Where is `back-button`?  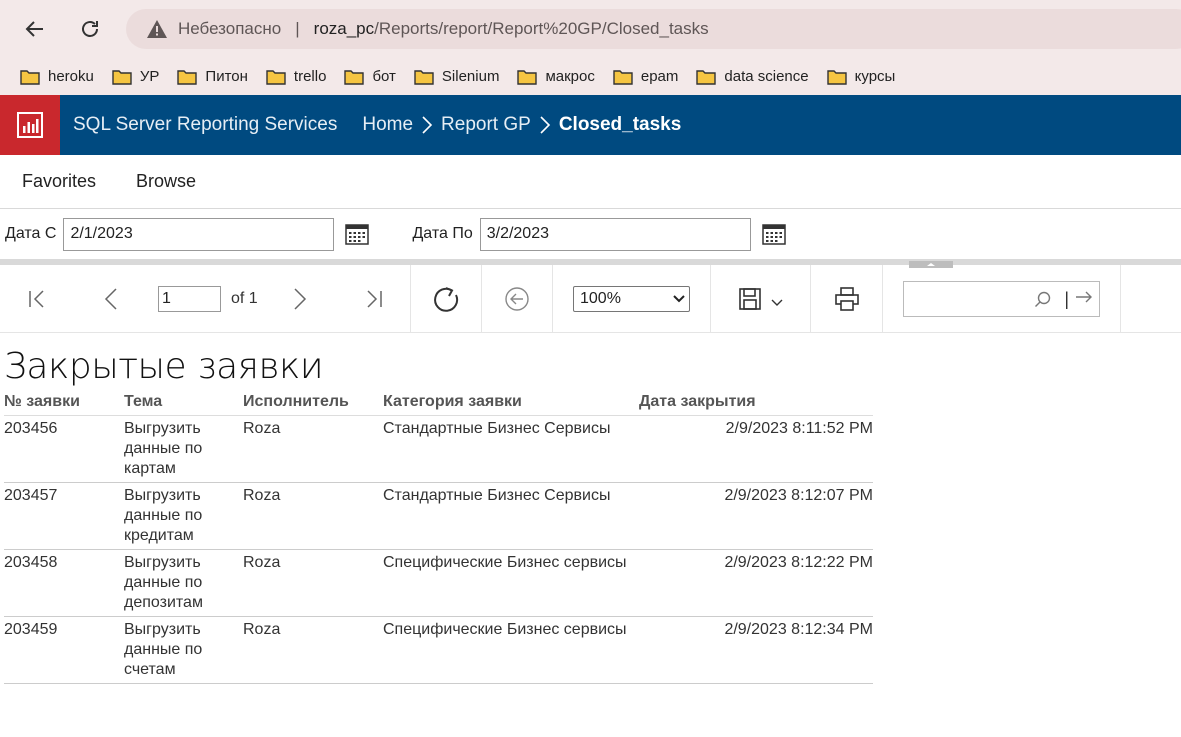 back-button is located at coordinates (35, 29).